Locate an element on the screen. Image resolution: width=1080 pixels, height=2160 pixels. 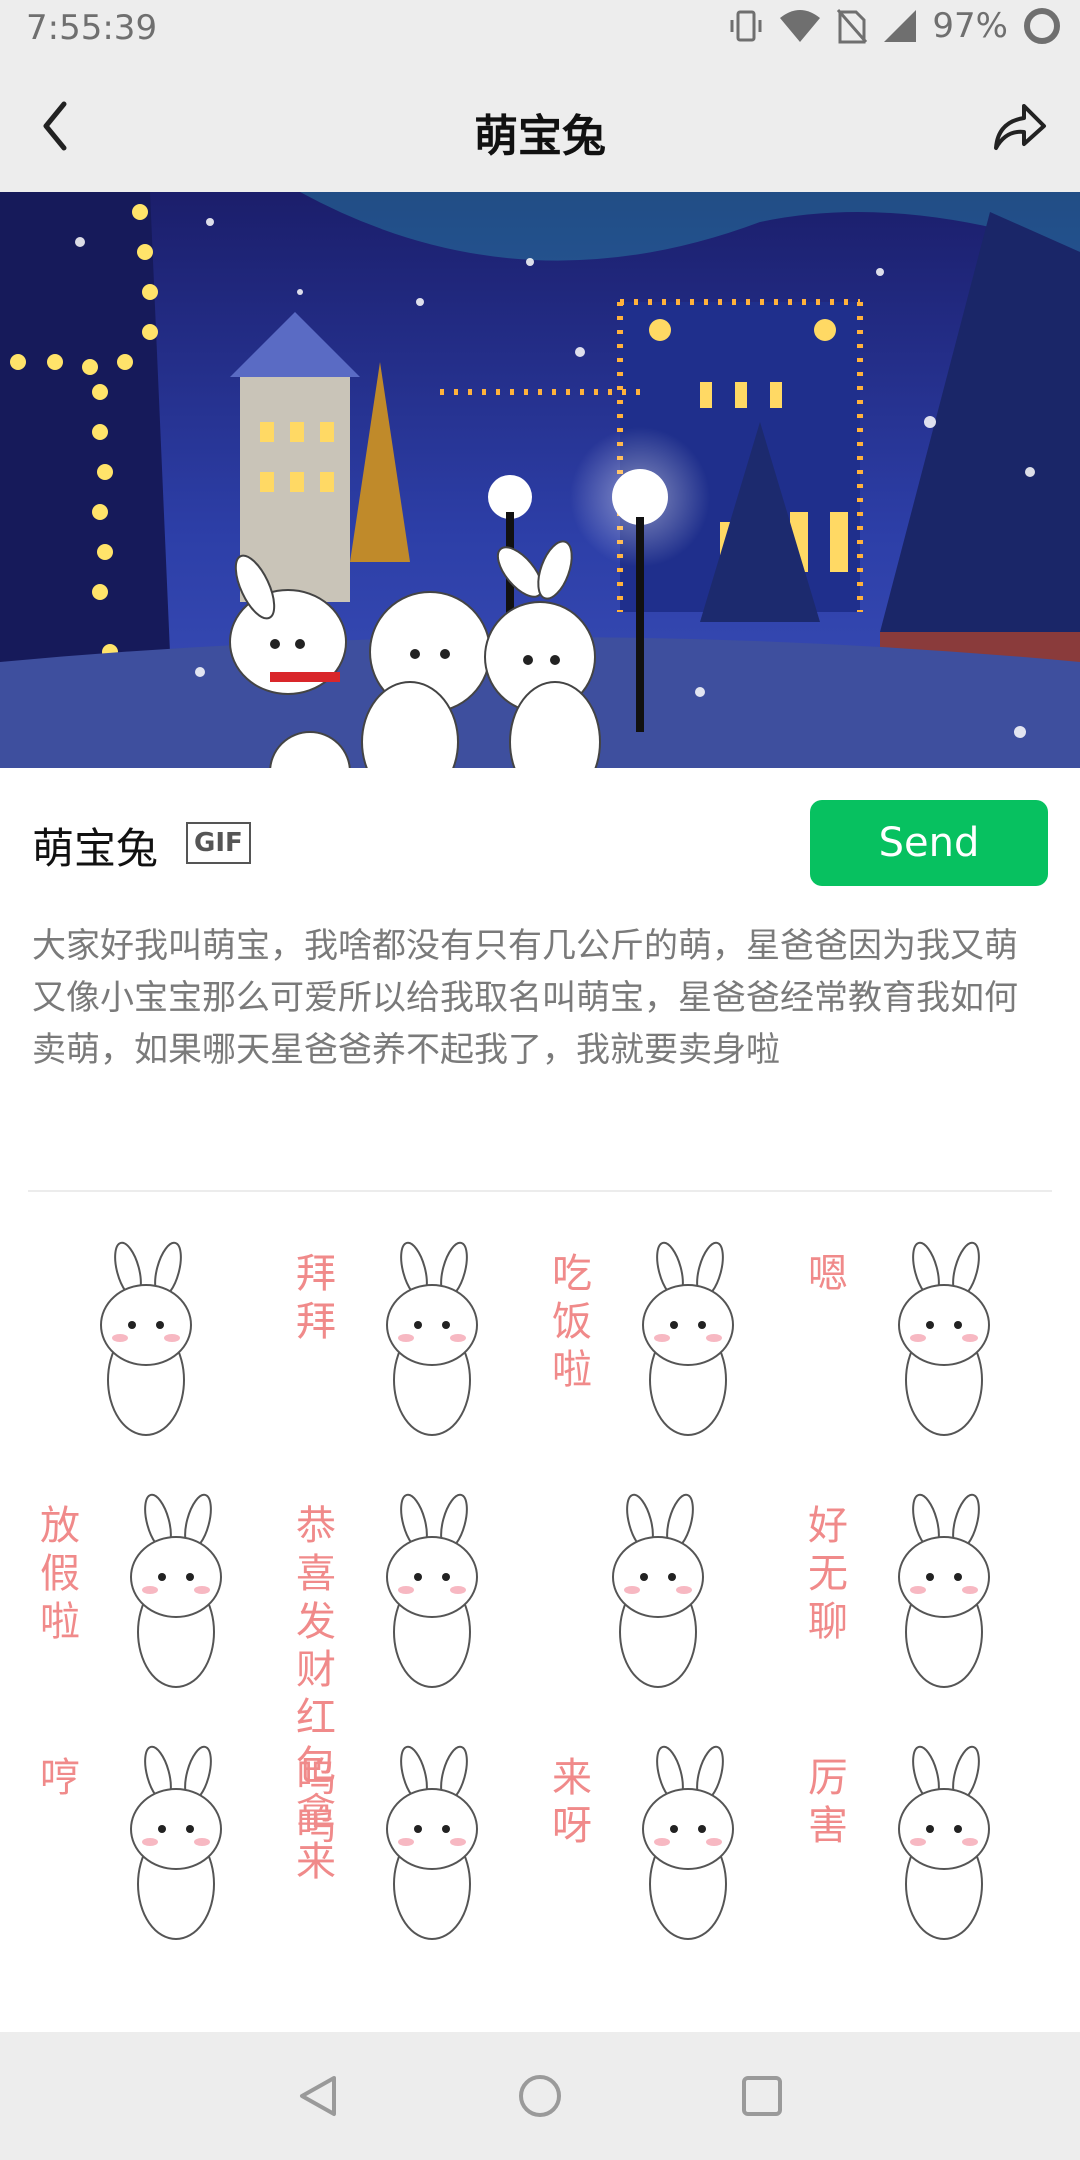
divider is located at coordinates (540, 1191).